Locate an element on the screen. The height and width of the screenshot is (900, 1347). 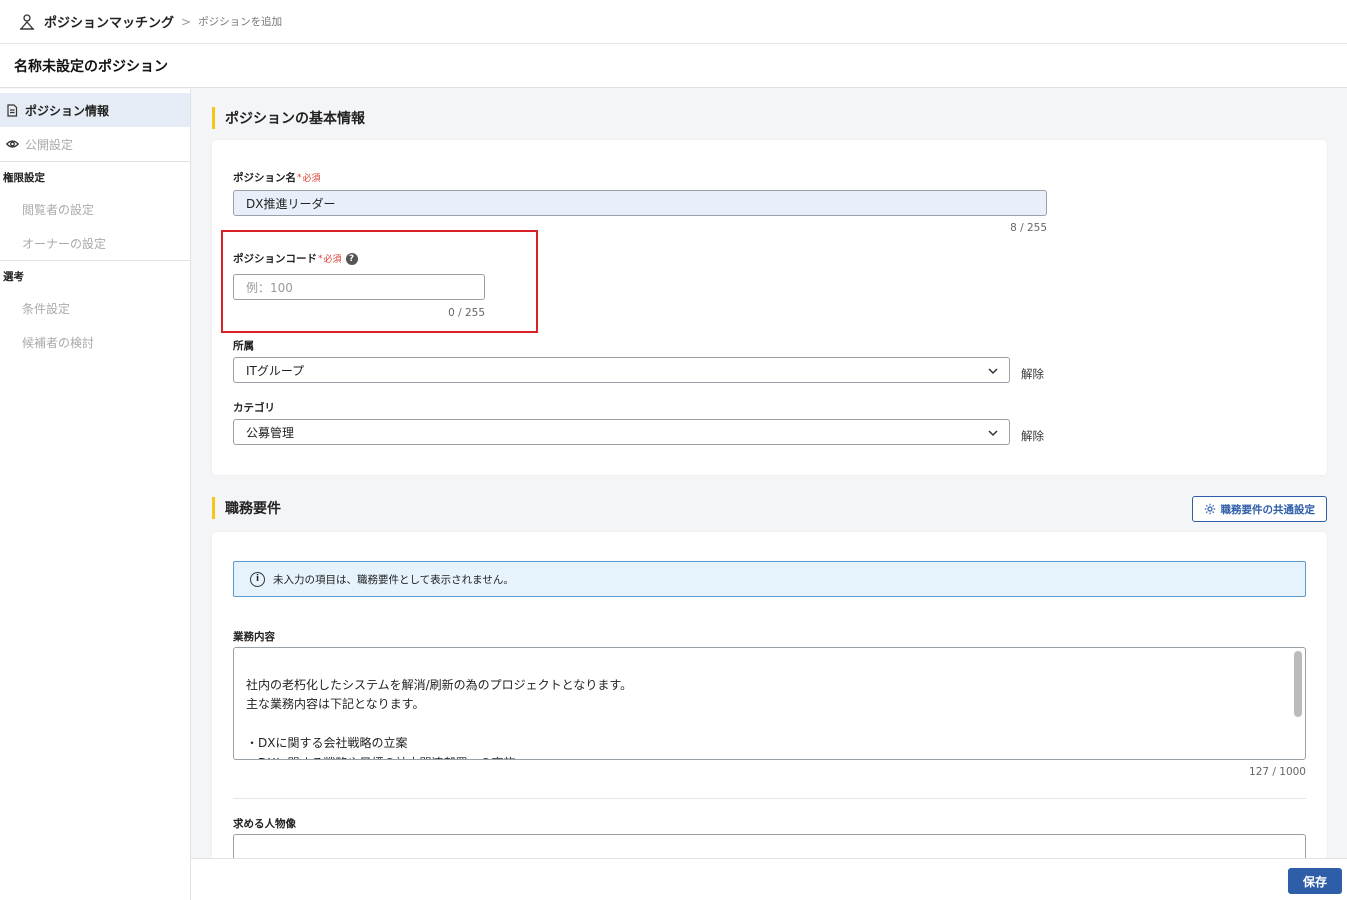
affiliation-value: ITグループ is located at coordinates (275, 370).